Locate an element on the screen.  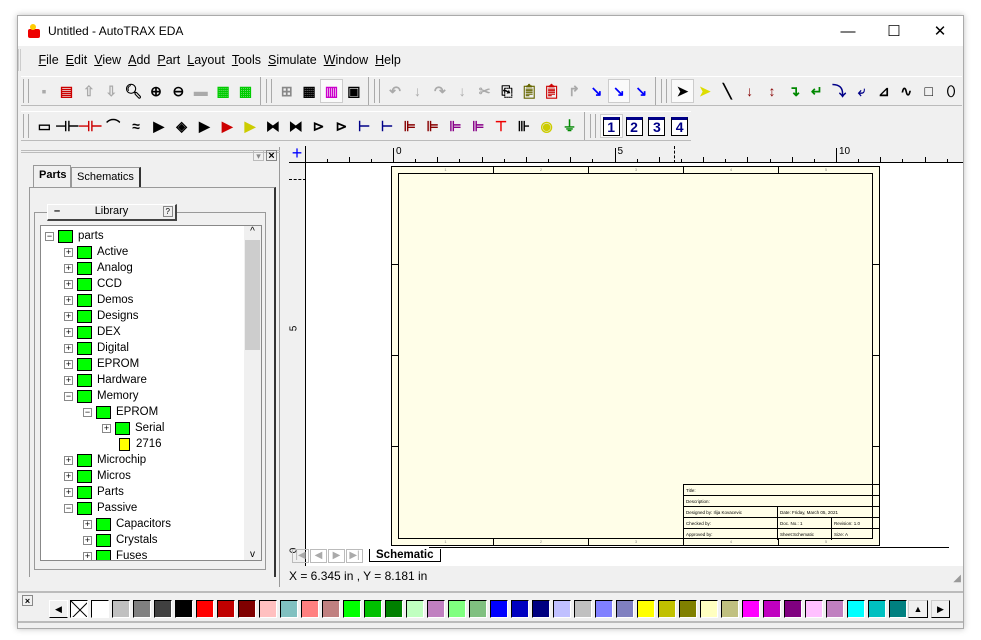
palette-scroll-left-button: ◀ is located at coordinates (58, 609).